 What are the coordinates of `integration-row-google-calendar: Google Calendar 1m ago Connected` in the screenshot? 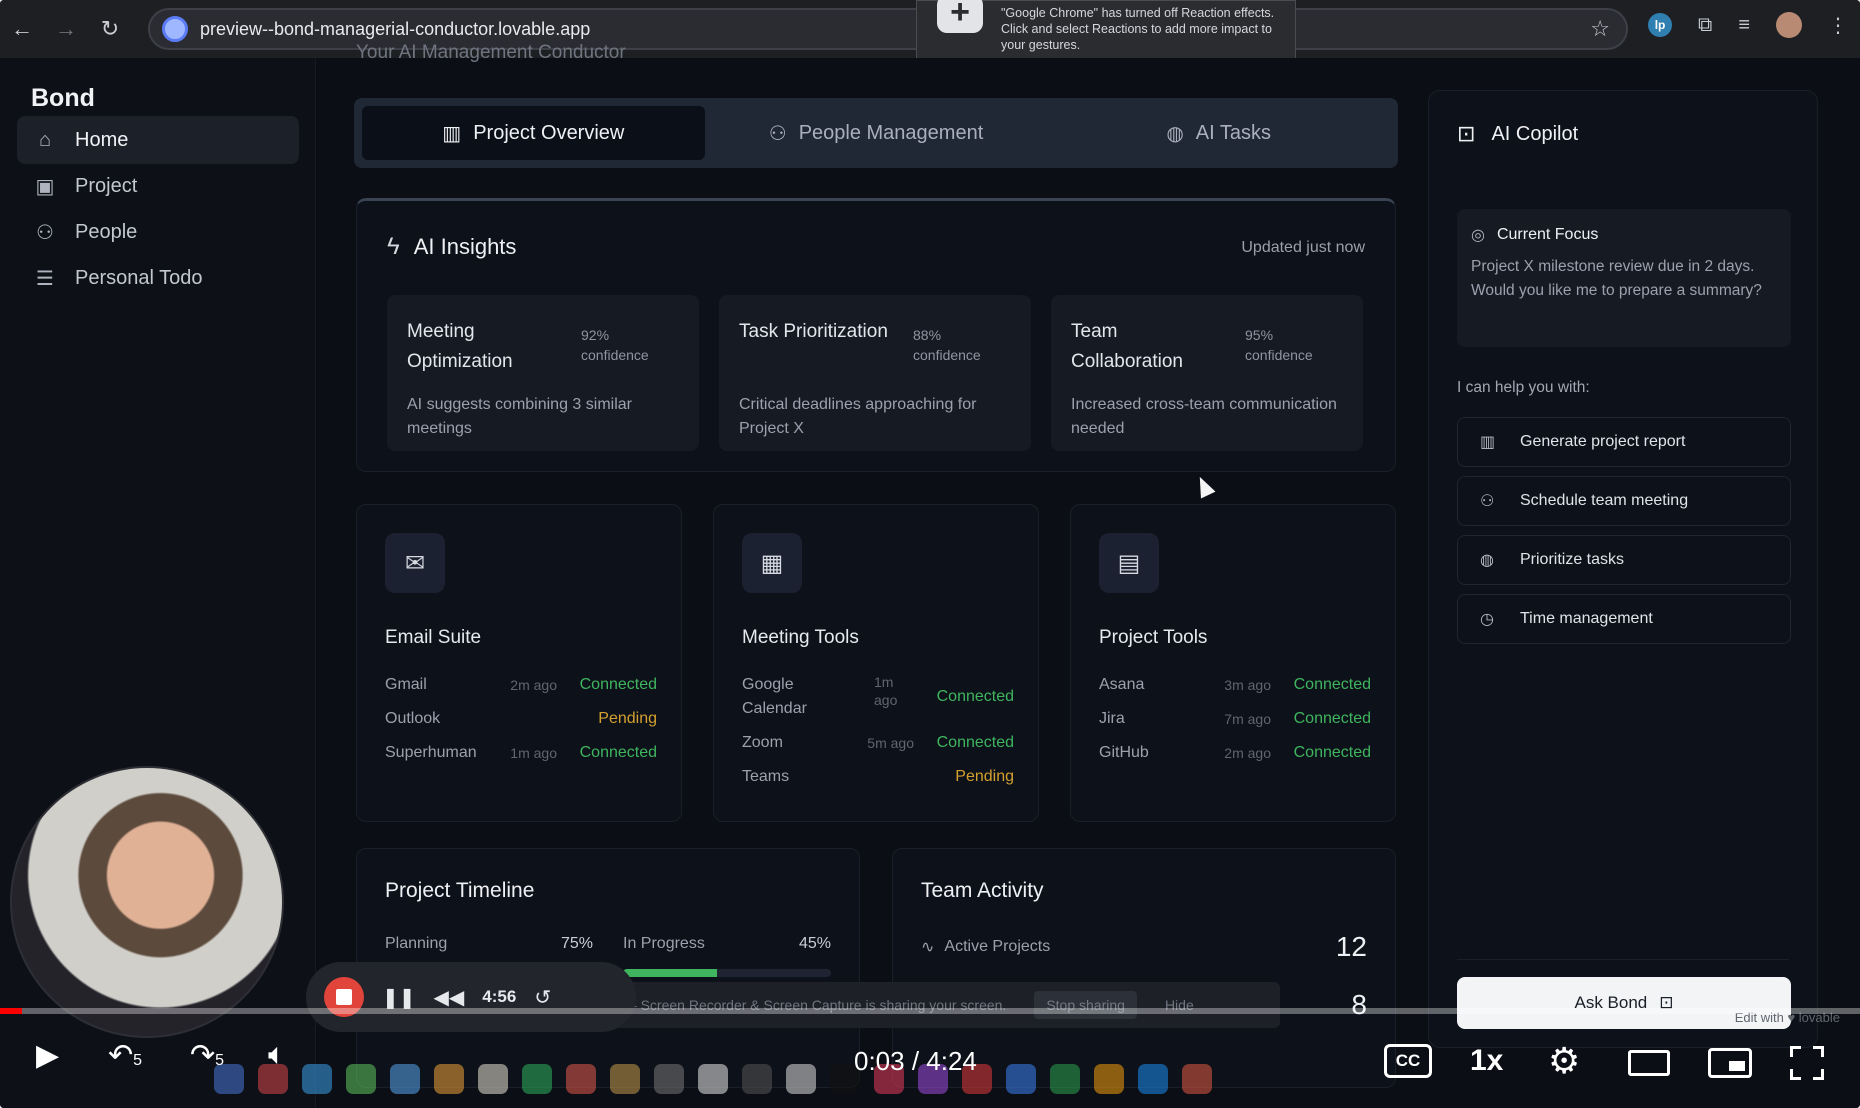 It's located at (878, 702).